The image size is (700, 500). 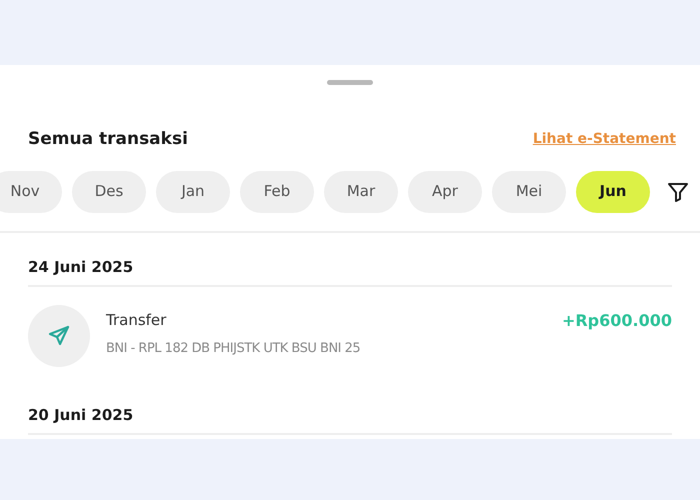 I want to click on transaction-amount: +Rp600.000, so click(x=617, y=321).